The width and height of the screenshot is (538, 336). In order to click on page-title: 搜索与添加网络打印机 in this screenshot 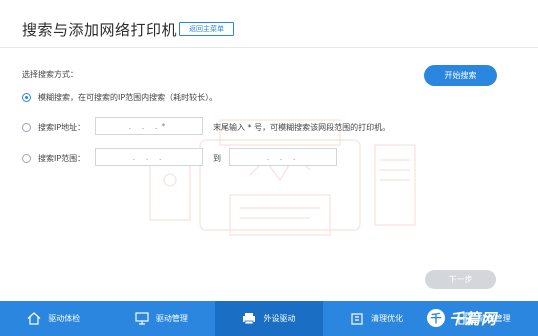, I will do `click(100, 30)`.